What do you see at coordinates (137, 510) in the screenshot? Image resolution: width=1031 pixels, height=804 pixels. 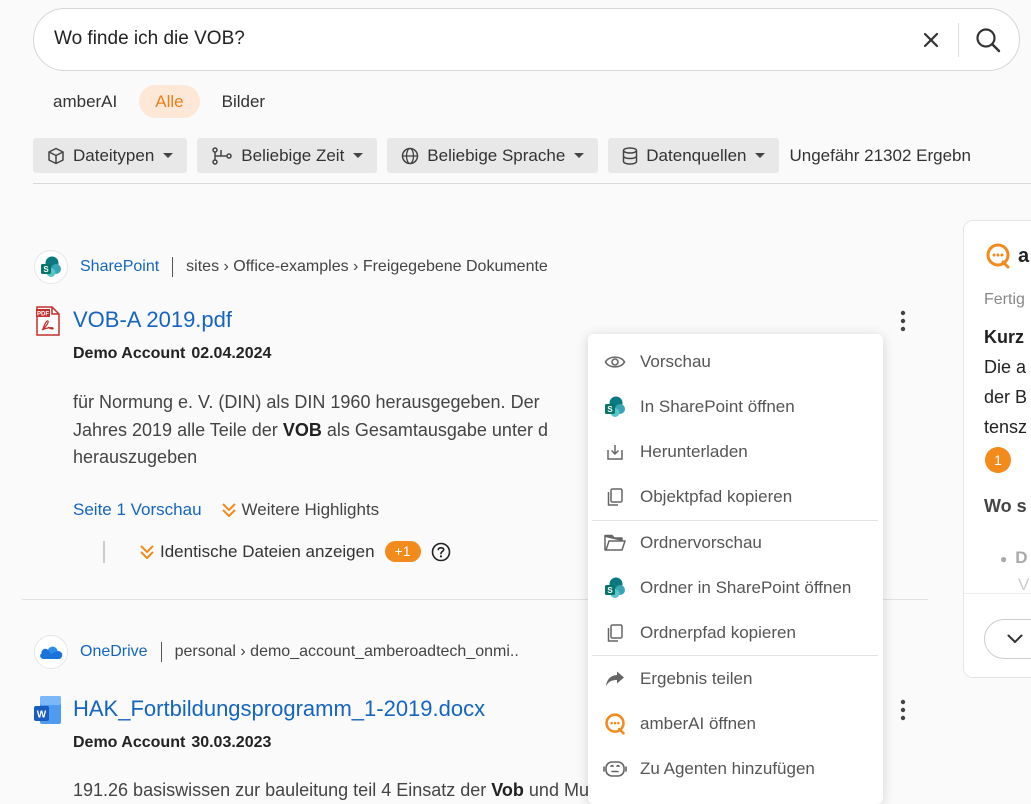 I see `page-preview-link: Seite 1 Vorschau` at bounding box center [137, 510].